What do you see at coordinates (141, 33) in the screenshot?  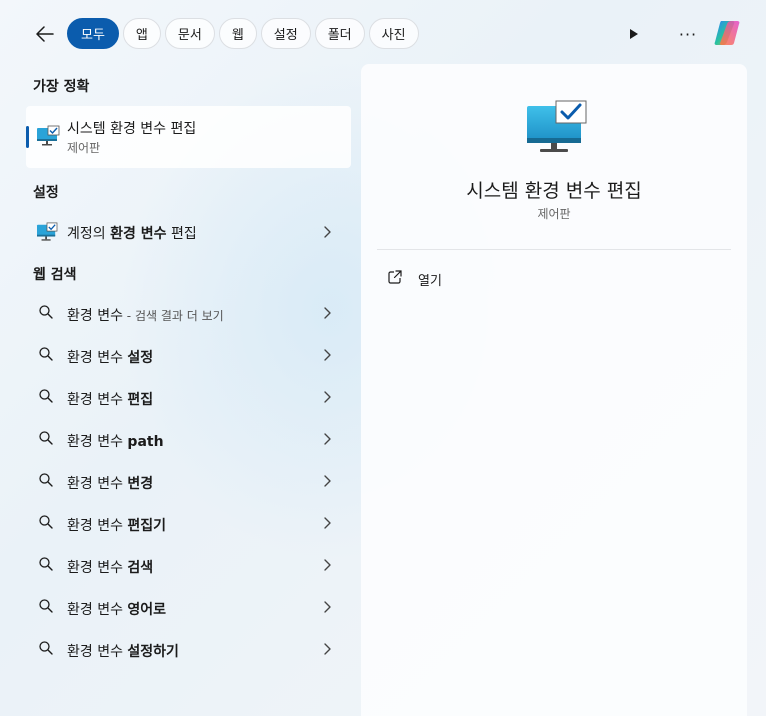 I see `chip-apps: 앱` at bounding box center [141, 33].